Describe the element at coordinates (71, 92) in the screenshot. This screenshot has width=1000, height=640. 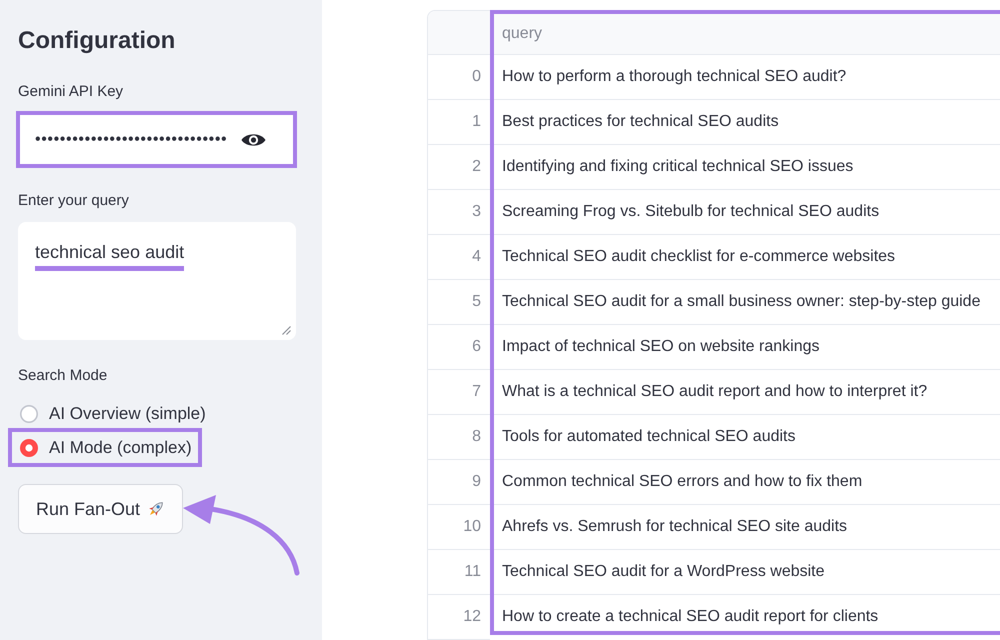
I see `field-label: Gemini API Key` at that location.